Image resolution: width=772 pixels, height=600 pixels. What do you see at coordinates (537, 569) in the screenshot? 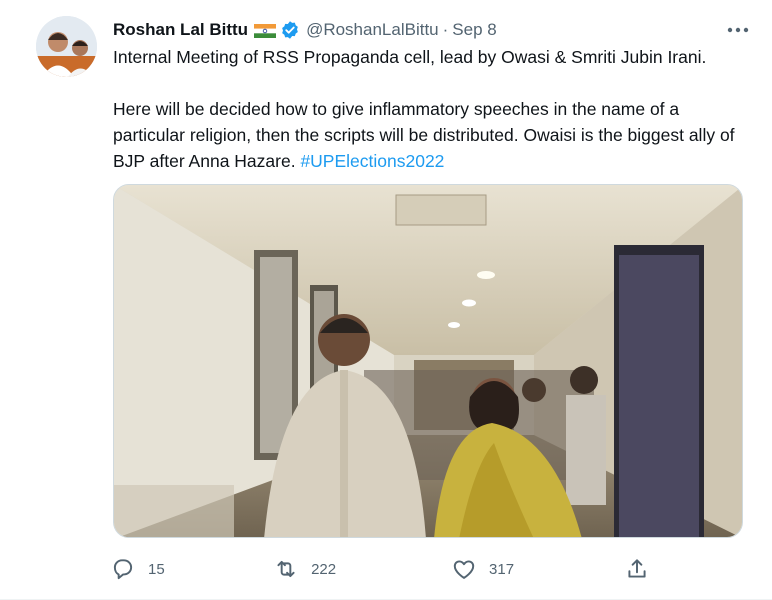
I see `like-button: 317` at bounding box center [537, 569].